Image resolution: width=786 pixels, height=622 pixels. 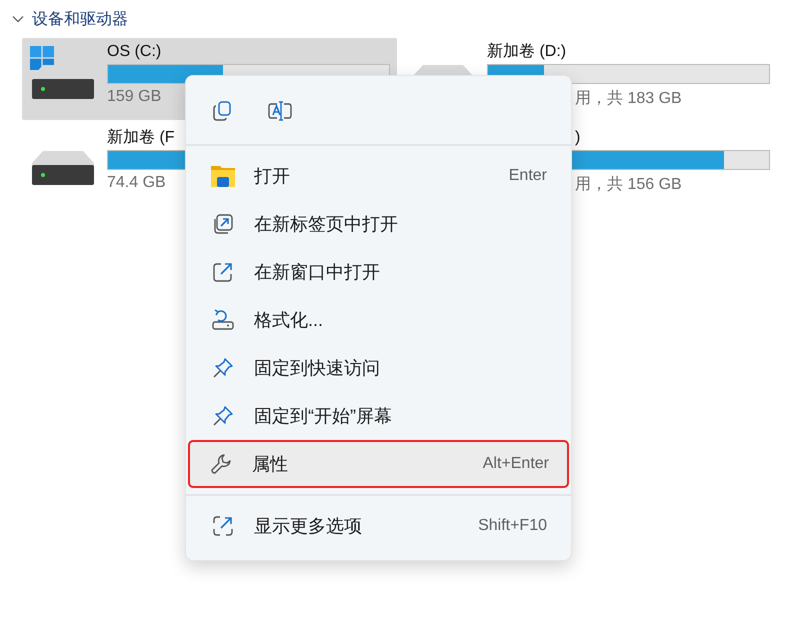 What do you see at coordinates (577, 138) in the screenshot?
I see `drive-name: )` at bounding box center [577, 138].